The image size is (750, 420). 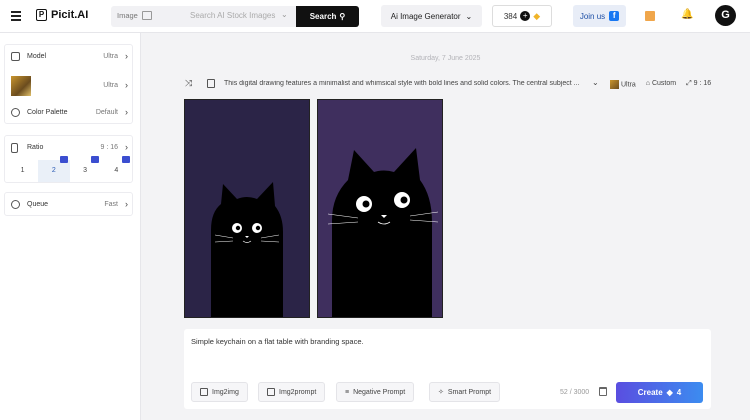 I want to click on facebook-icon: f, so click(x=614, y=16).